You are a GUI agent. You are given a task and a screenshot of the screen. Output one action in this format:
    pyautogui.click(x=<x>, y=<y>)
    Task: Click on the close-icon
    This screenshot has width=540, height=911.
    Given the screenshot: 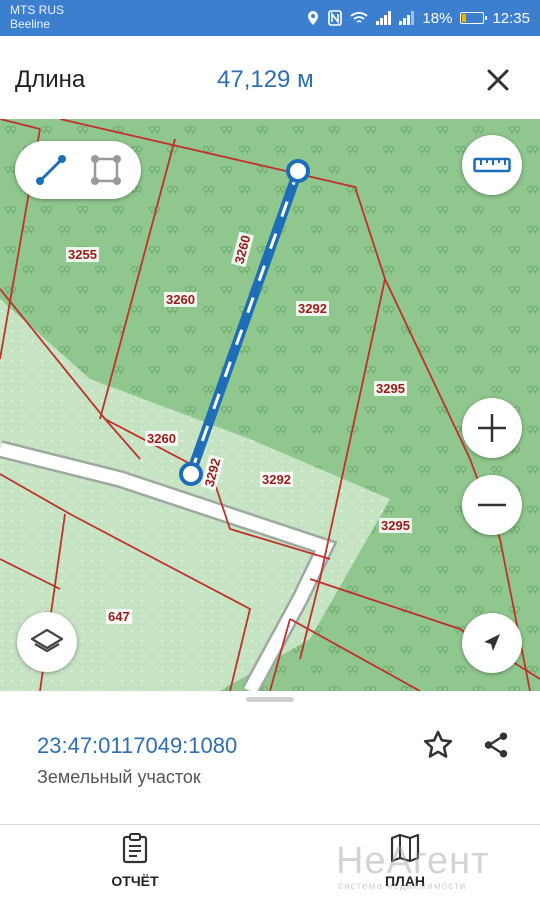 What is the action you would take?
    pyautogui.click(x=498, y=80)
    